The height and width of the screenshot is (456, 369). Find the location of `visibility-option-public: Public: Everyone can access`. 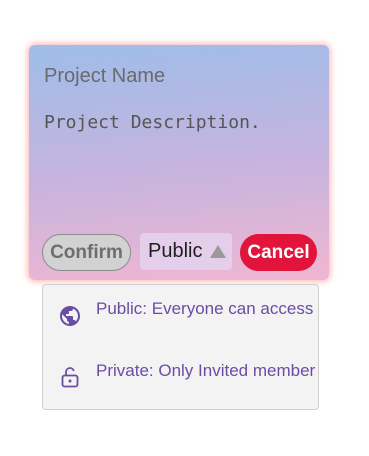

visibility-option-public: Public: Everyone can access is located at coordinates (180, 315).